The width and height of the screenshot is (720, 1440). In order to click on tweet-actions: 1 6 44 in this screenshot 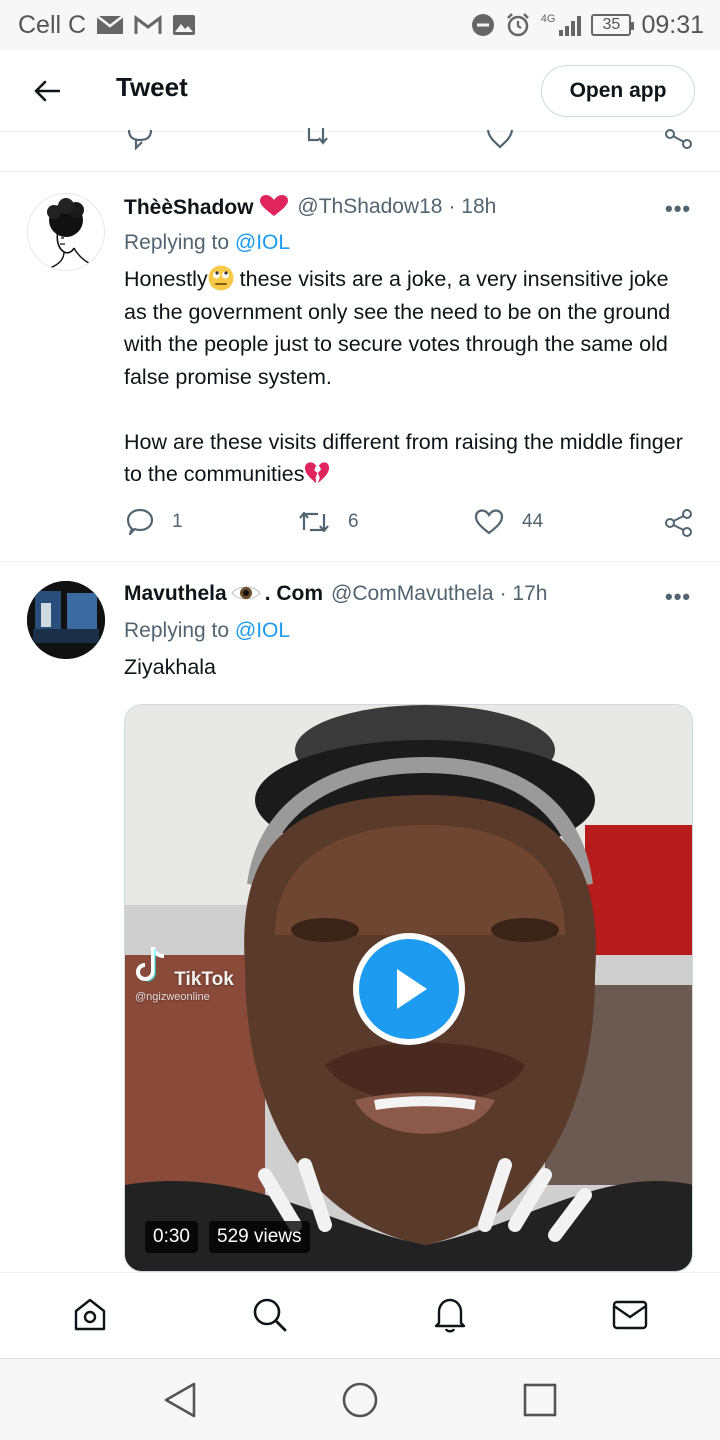, I will do `click(360, 525)`.